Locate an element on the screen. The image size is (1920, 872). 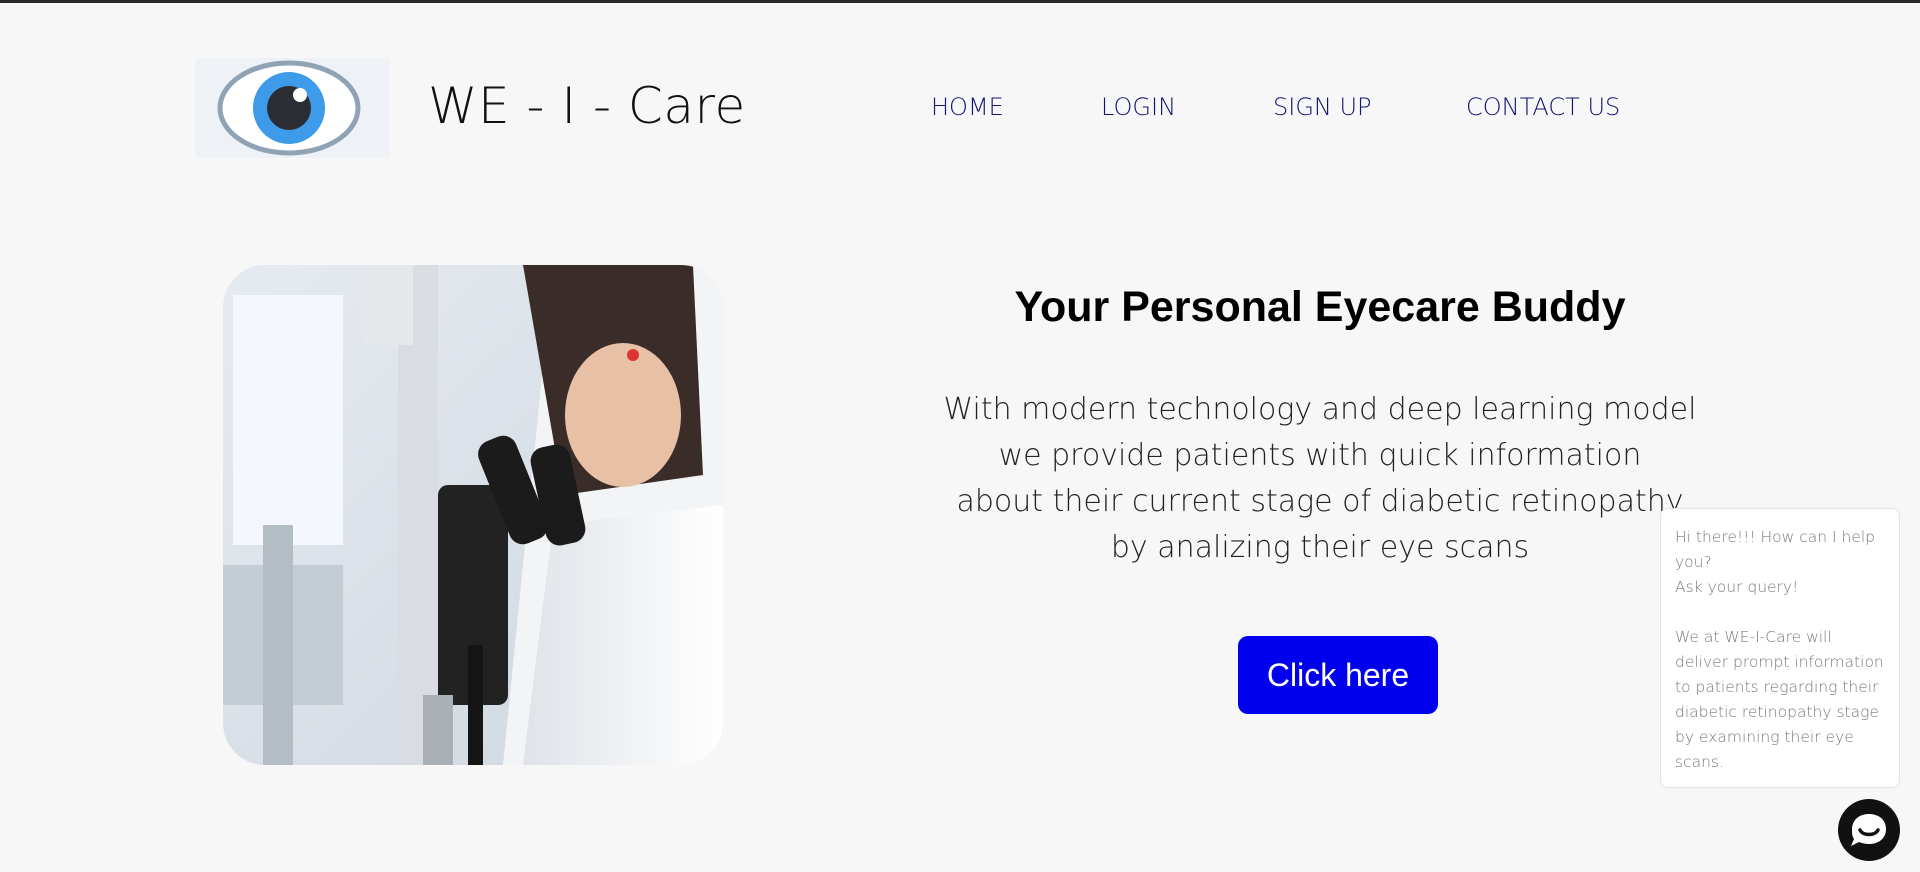
chat-toggle-button is located at coordinates (1869, 830).